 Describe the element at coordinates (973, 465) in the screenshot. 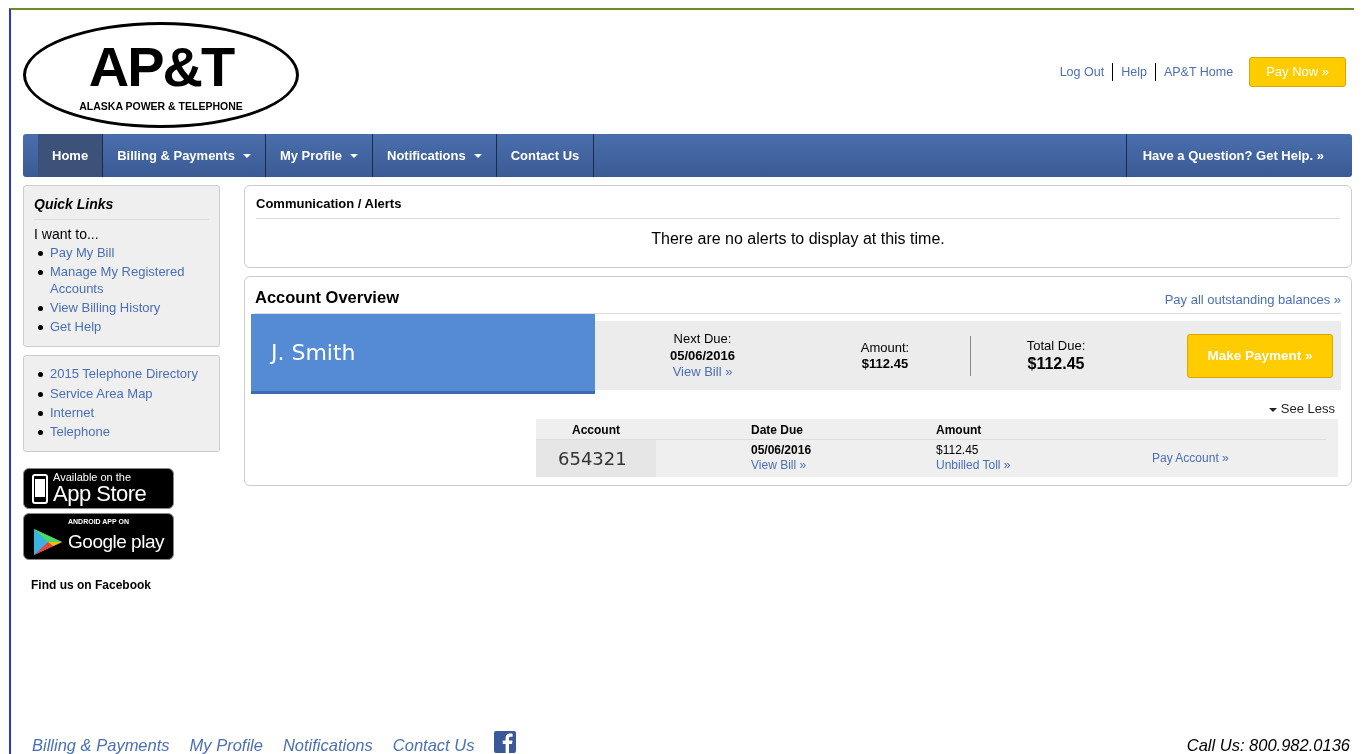

I see `unbilled-toll-link: Unbilled Toll »` at that location.